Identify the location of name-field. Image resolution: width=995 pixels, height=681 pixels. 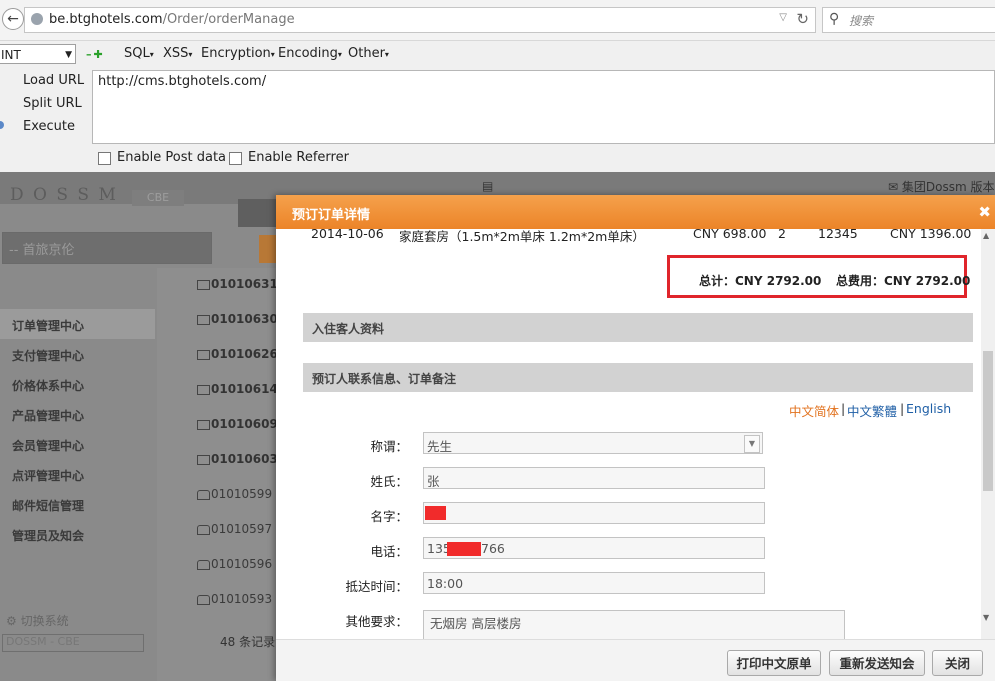
(594, 513).